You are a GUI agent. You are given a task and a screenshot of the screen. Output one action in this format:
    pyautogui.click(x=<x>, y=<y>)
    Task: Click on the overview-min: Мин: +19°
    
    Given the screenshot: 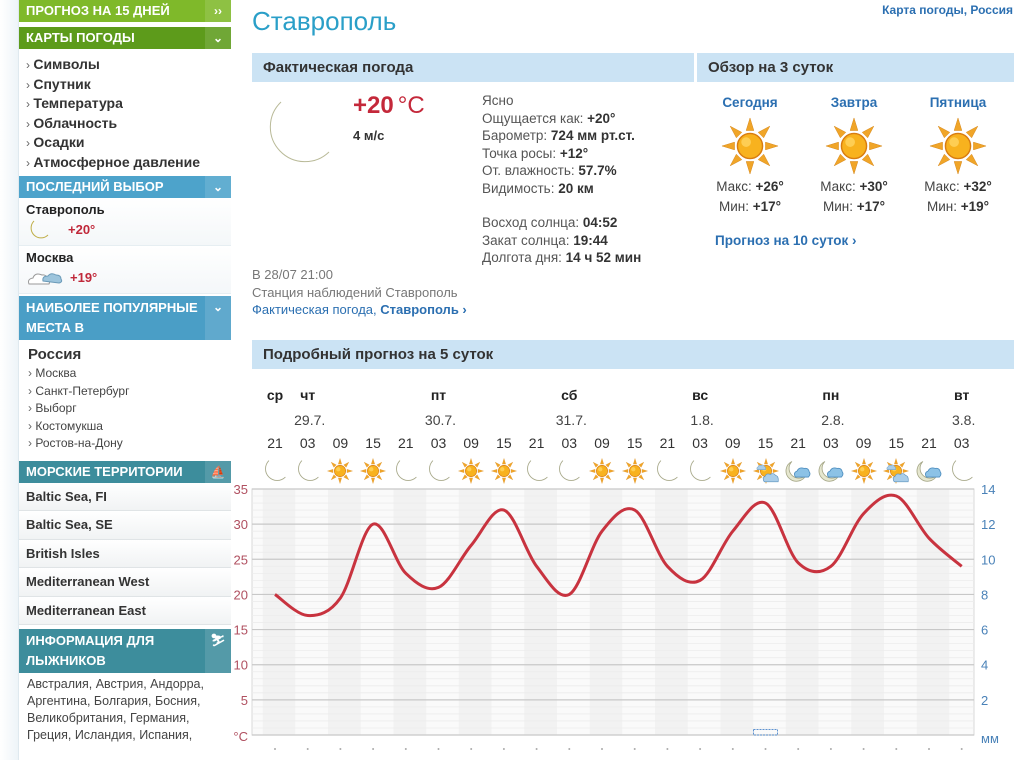 What is the action you would take?
    pyautogui.click(x=958, y=206)
    